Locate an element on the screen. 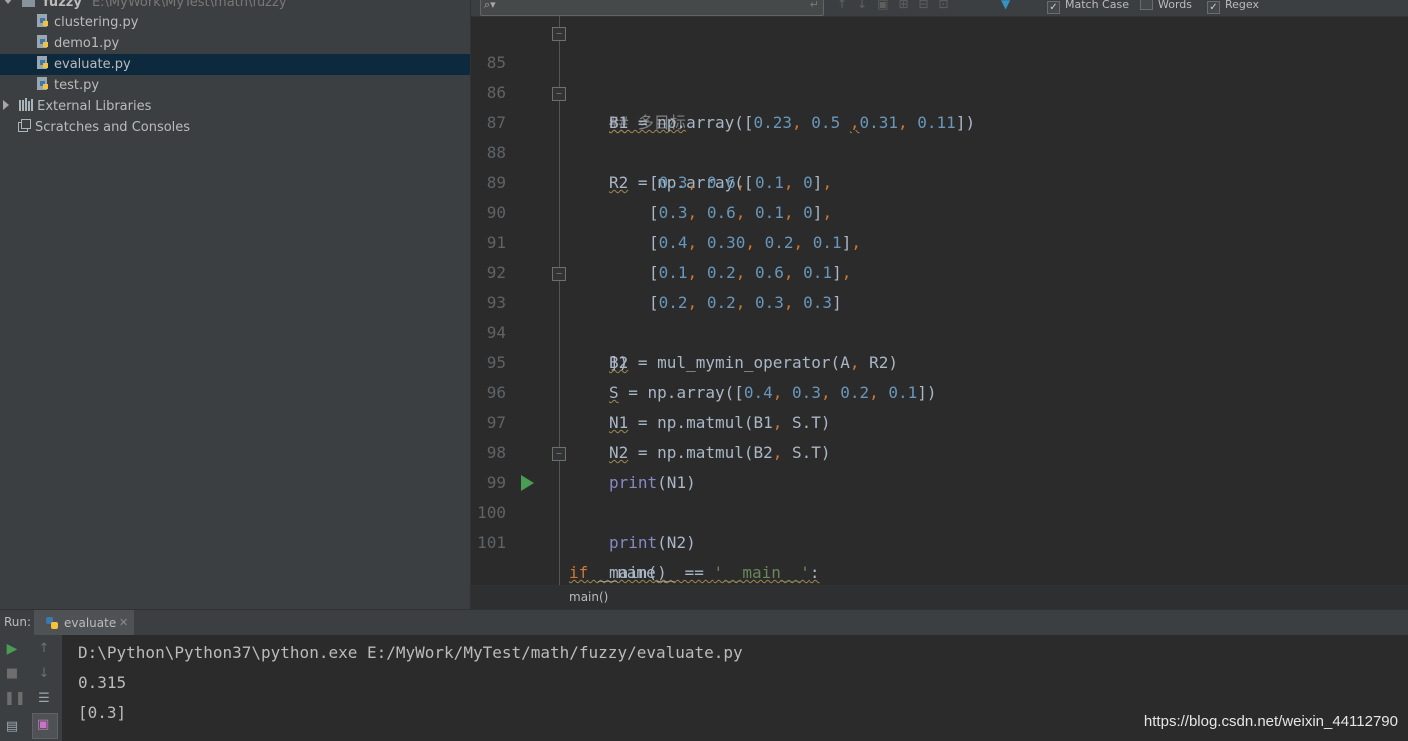 The width and height of the screenshot is (1408, 741). close-icon: ✕ is located at coordinates (123, 623).